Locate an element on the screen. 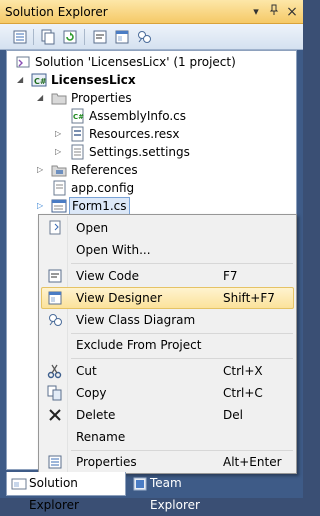  menu-item-label: Open is located at coordinates (92, 228).